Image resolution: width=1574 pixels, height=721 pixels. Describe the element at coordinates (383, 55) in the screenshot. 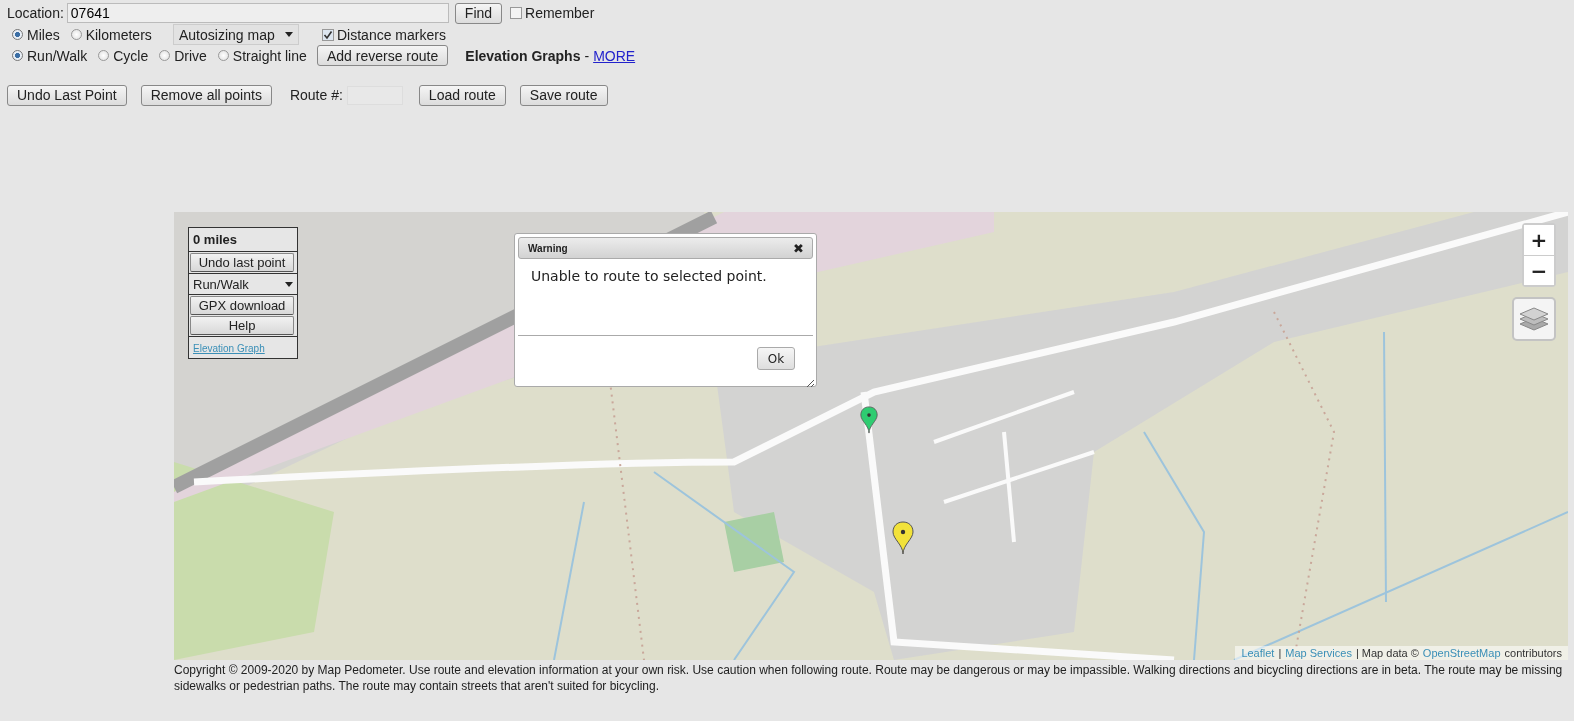

I see `add-reverse-route-button: Add reverse route` at that location.